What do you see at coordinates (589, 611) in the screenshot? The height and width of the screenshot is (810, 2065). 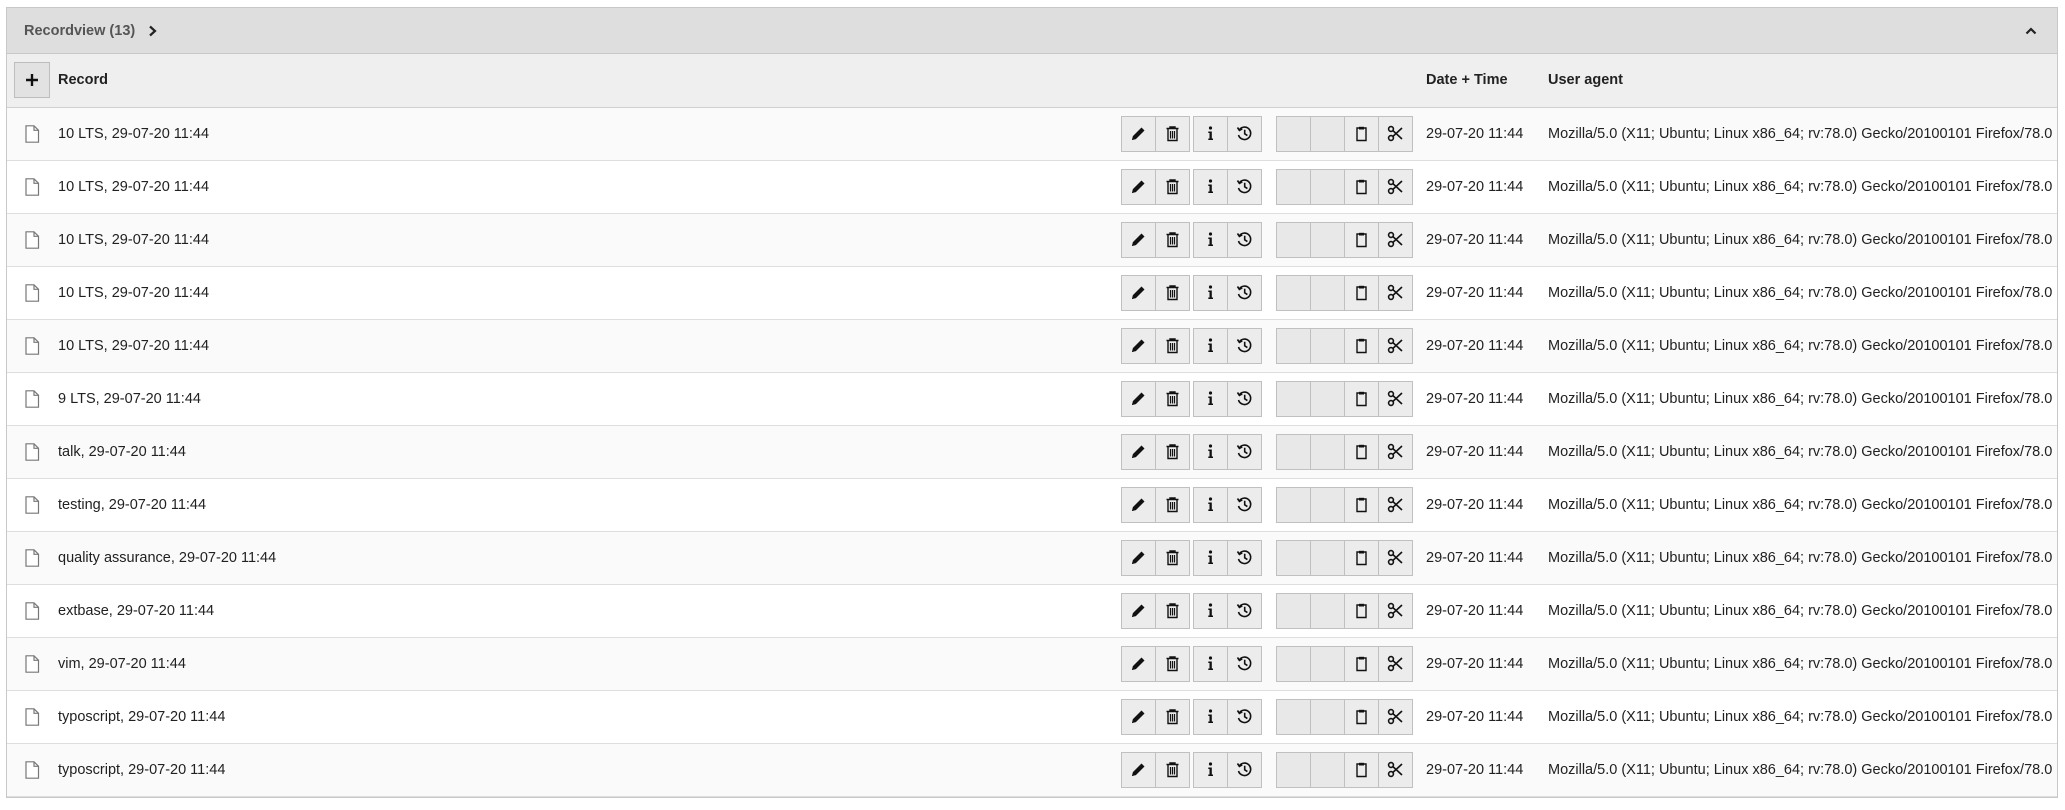 I see `record-title: extbase, 29-07-20 11:44` at bounding box center [589, 611].